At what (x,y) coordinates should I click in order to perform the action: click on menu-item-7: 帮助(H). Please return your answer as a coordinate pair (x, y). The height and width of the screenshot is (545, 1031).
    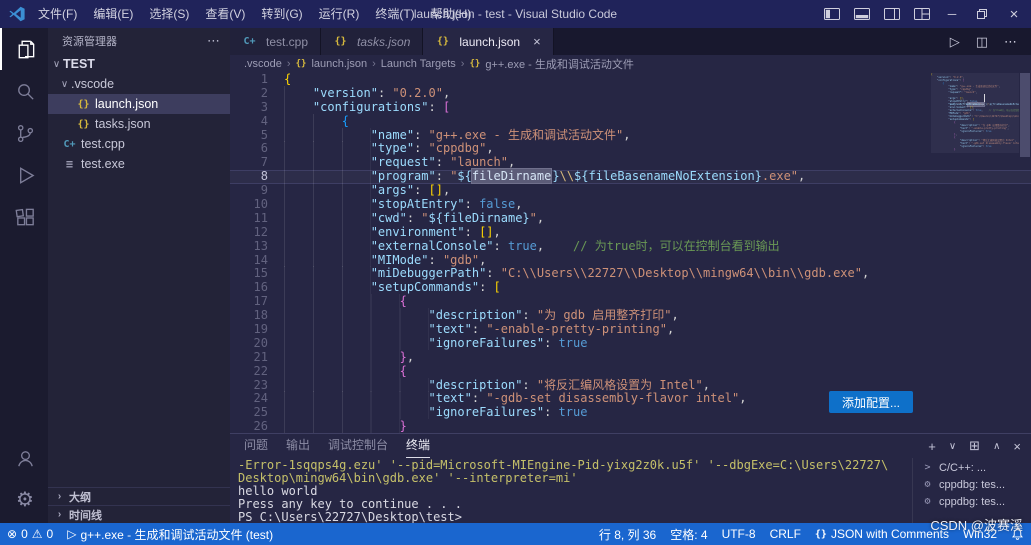
    Looking at the image, I should click on (451, 14).